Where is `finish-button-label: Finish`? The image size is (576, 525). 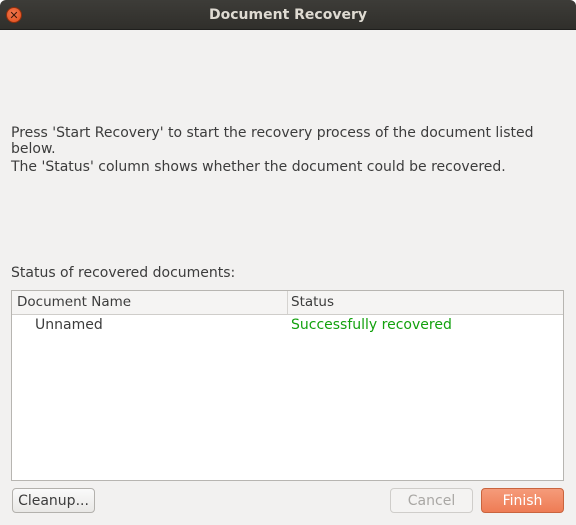
finish-button-label: Finish is located at coordinates (522, 500).